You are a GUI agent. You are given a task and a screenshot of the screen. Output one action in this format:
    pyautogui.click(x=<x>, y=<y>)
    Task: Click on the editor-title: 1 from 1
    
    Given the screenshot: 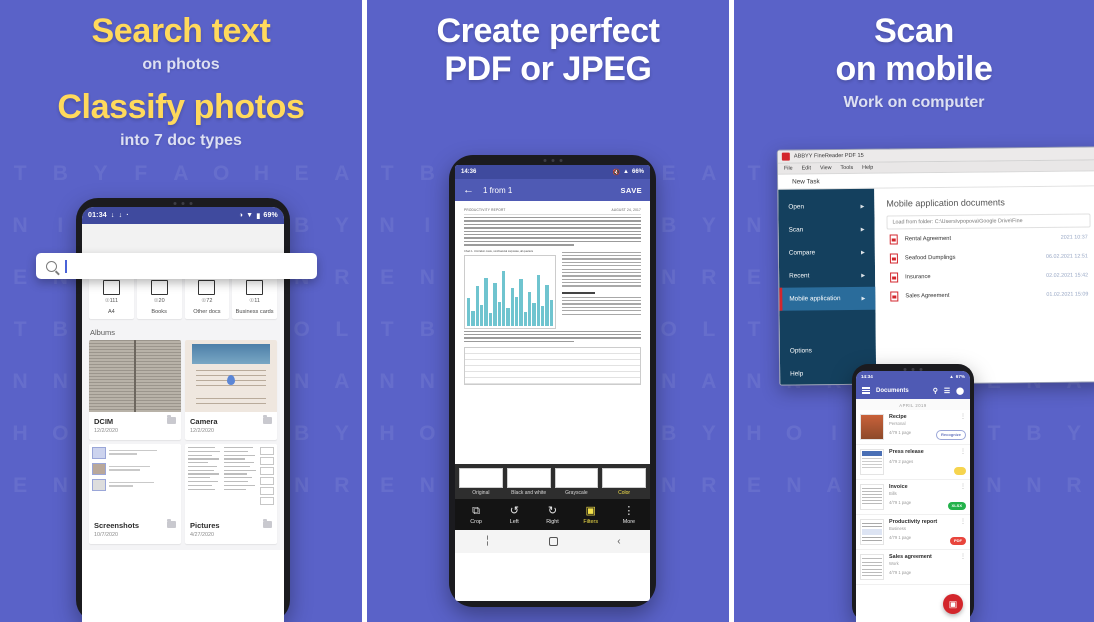 What is the action you would take?
    pyautogui.click(x=498, y=190)
    